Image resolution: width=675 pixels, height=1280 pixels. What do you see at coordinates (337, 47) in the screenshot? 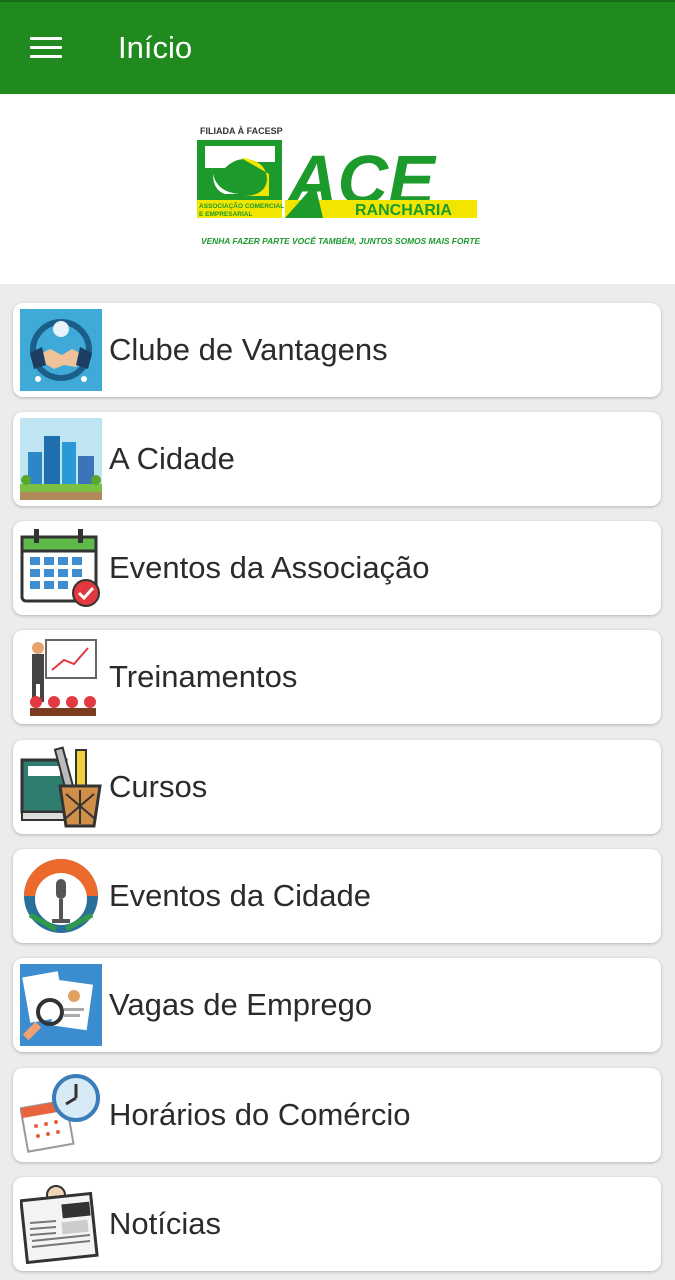
I see `app-bar: Início` at bounding box center [337, 47].